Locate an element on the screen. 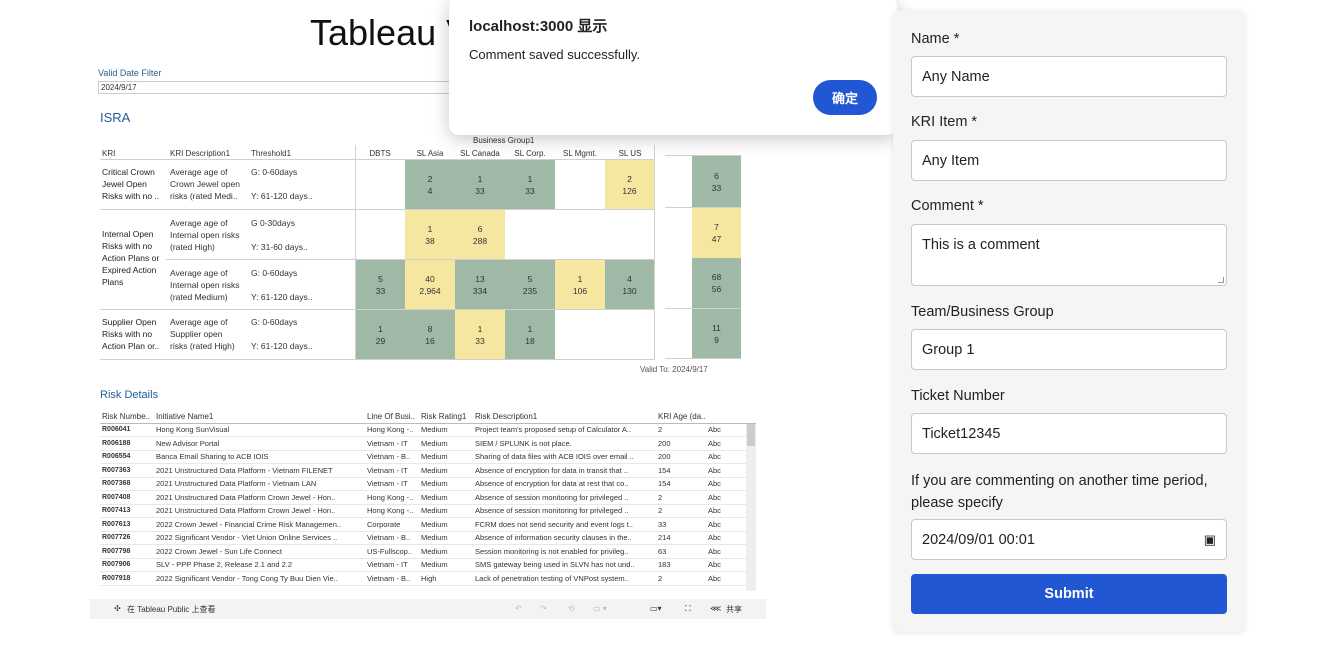  ticket-field: Ticket12345 is located at coordinates (1069, 433).